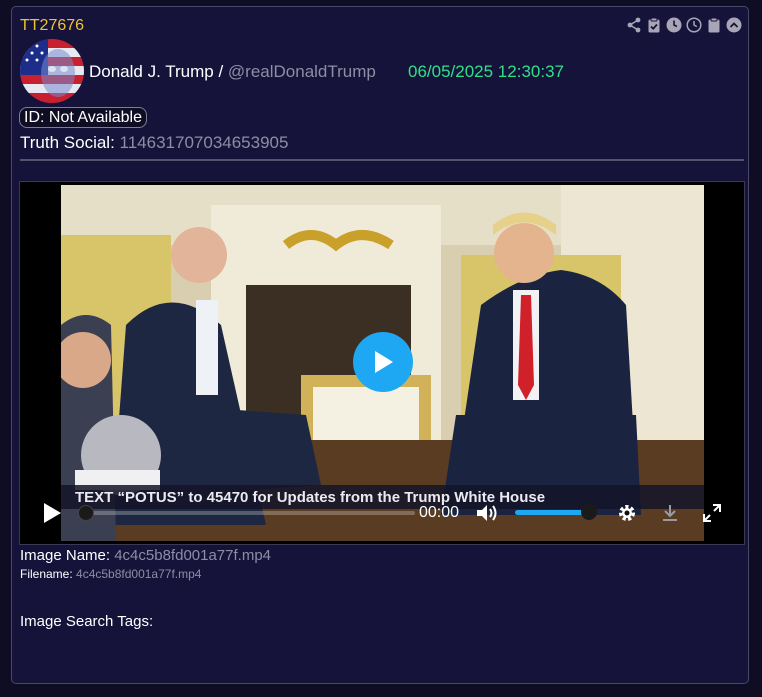 This screenshot has width=762, height=697. I want to click on image-search-tags: Image Search Tags:, so click(87, 621).